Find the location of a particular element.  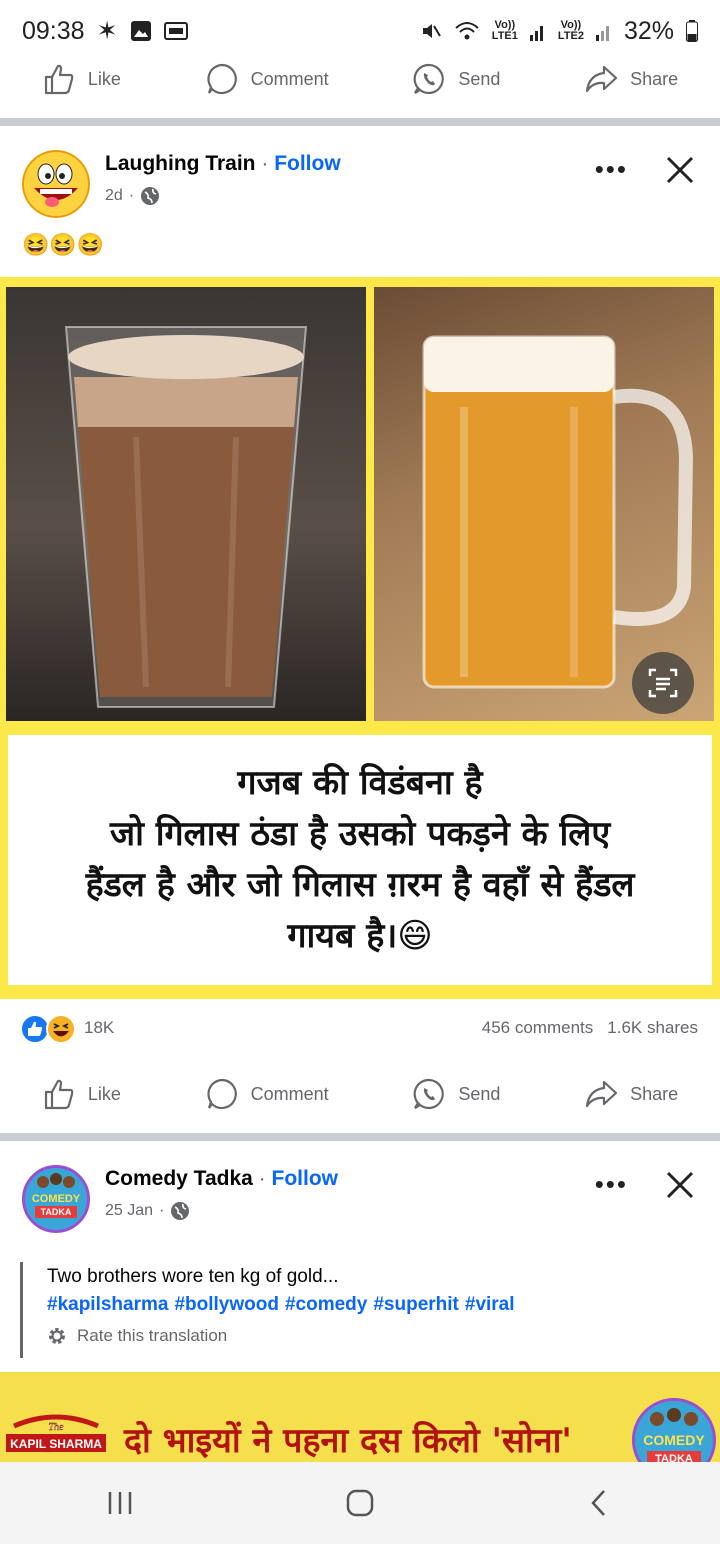

post-author-line: Laughing Train · Follow is located at coordinates (223, 163).